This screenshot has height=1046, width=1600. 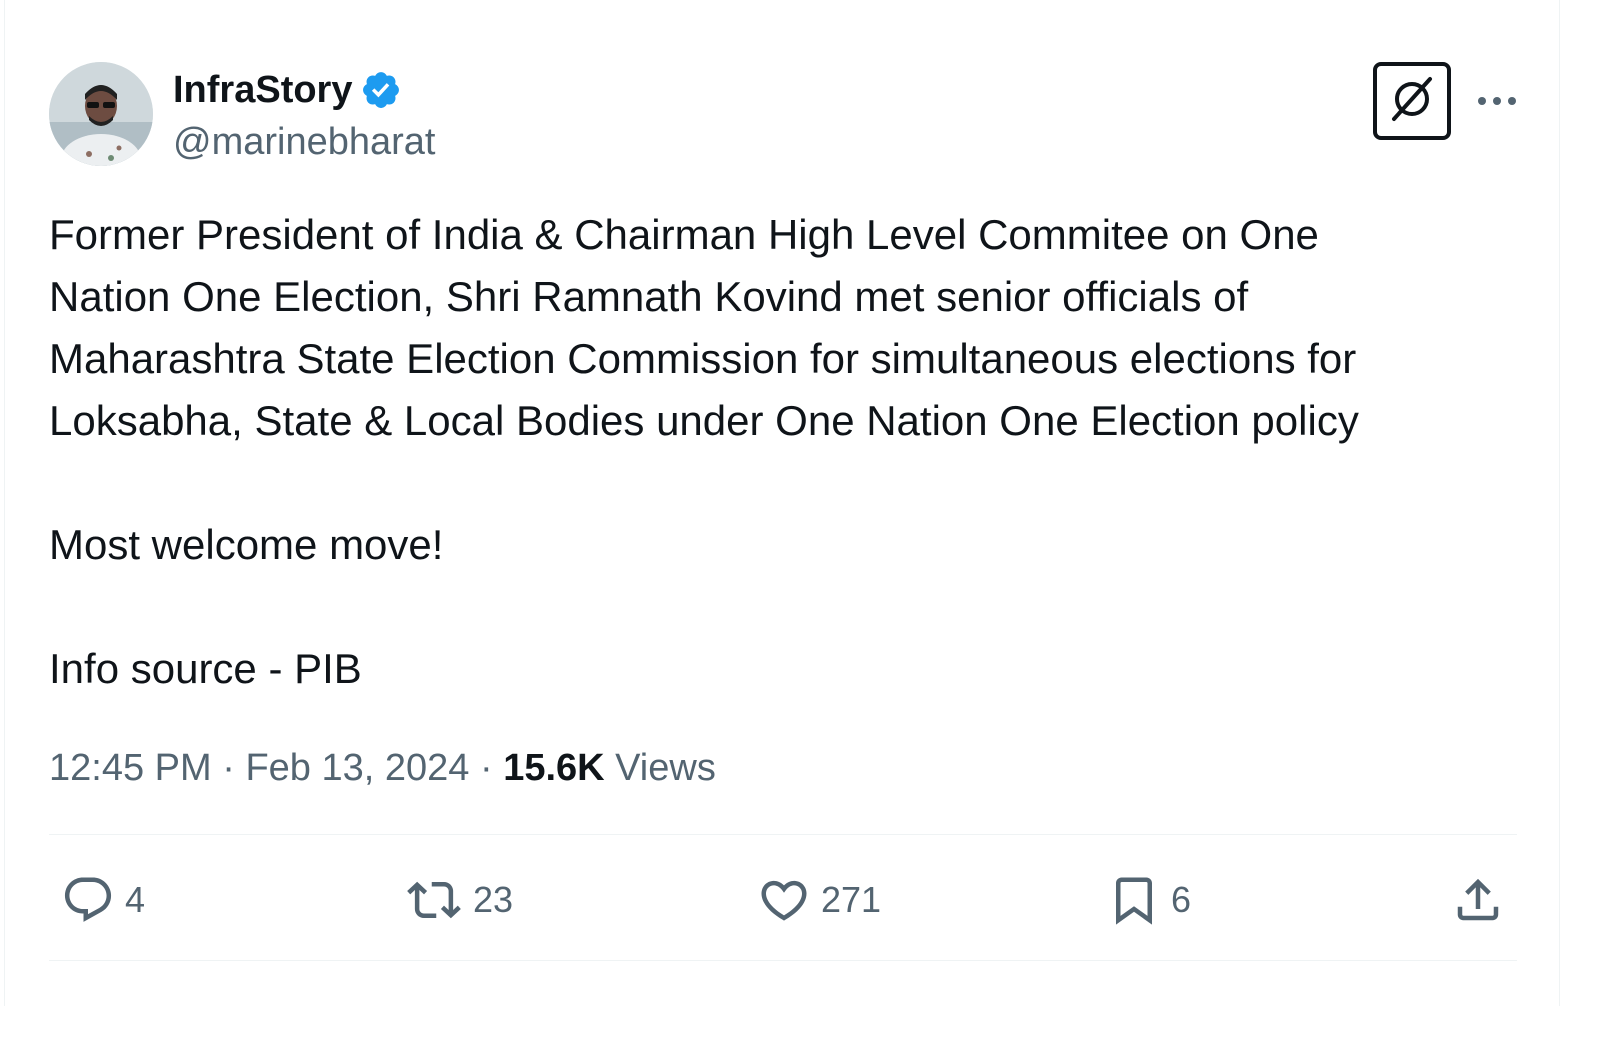 I want to click on reply-button: 4, so click(x=103, y=900).